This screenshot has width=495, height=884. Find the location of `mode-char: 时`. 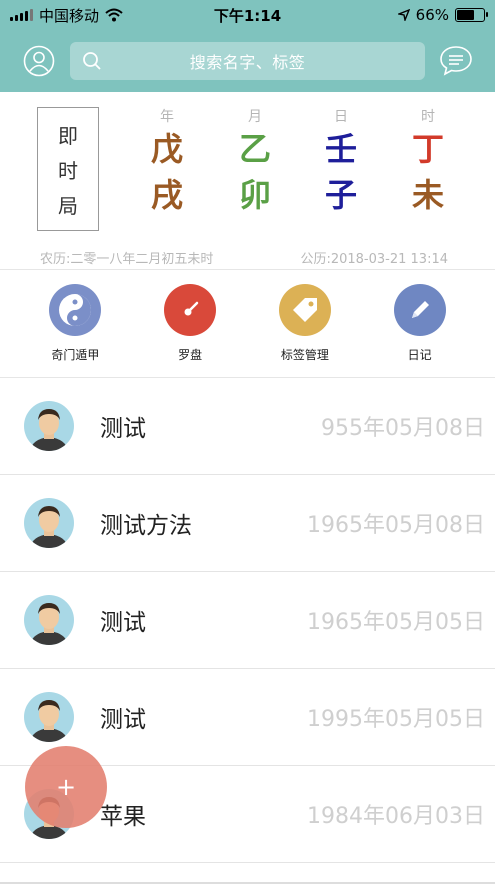

mode-char: 时 is located at coordinates (68, 170).